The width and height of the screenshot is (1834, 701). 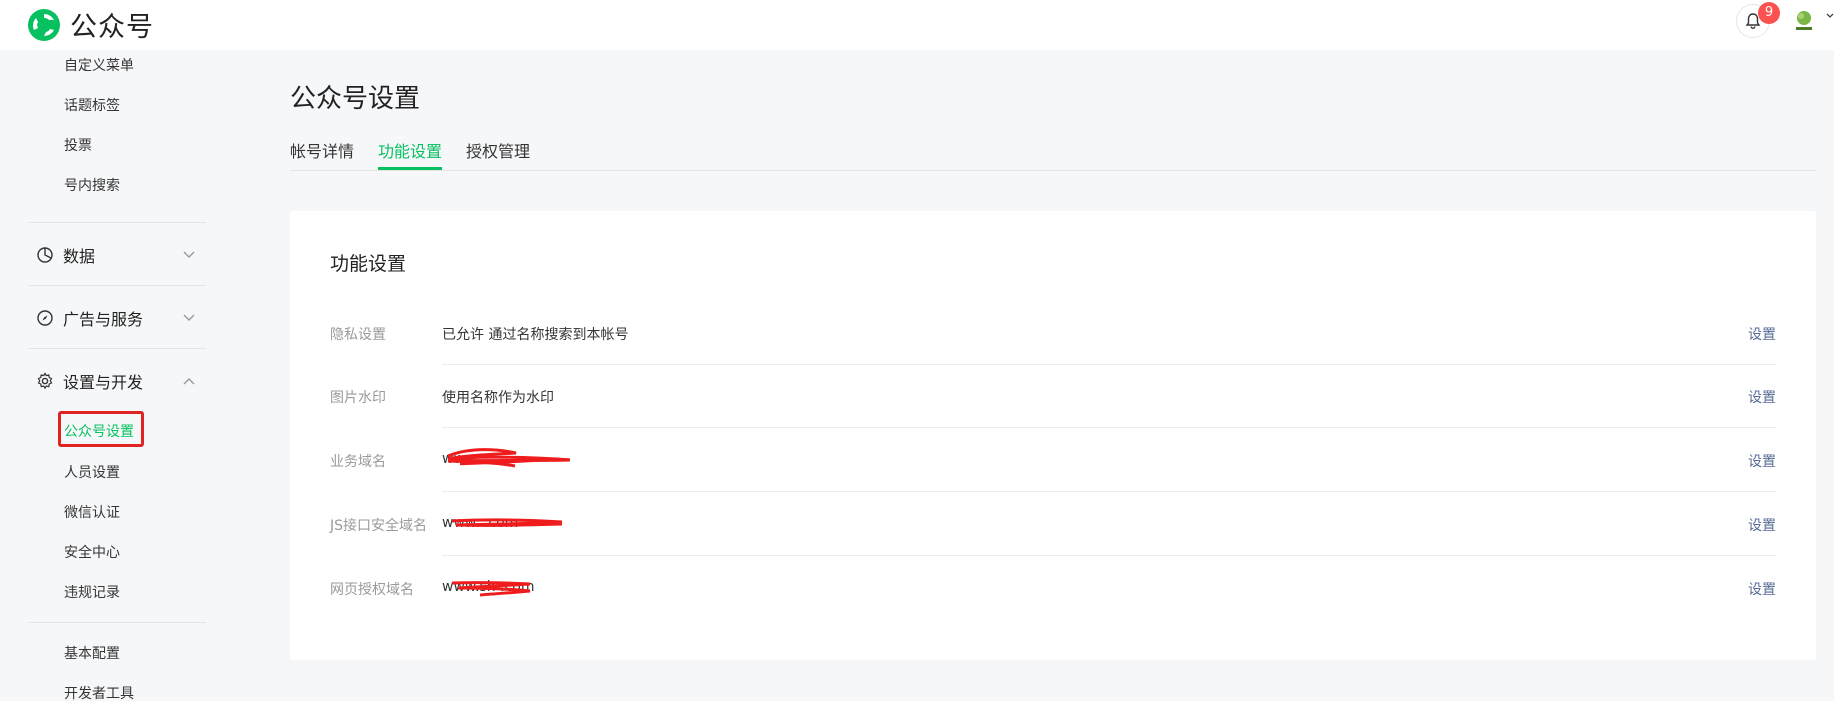 I want to click on sidebar-item-in-account-search: 号内搜索, so click(x=92, y=185).